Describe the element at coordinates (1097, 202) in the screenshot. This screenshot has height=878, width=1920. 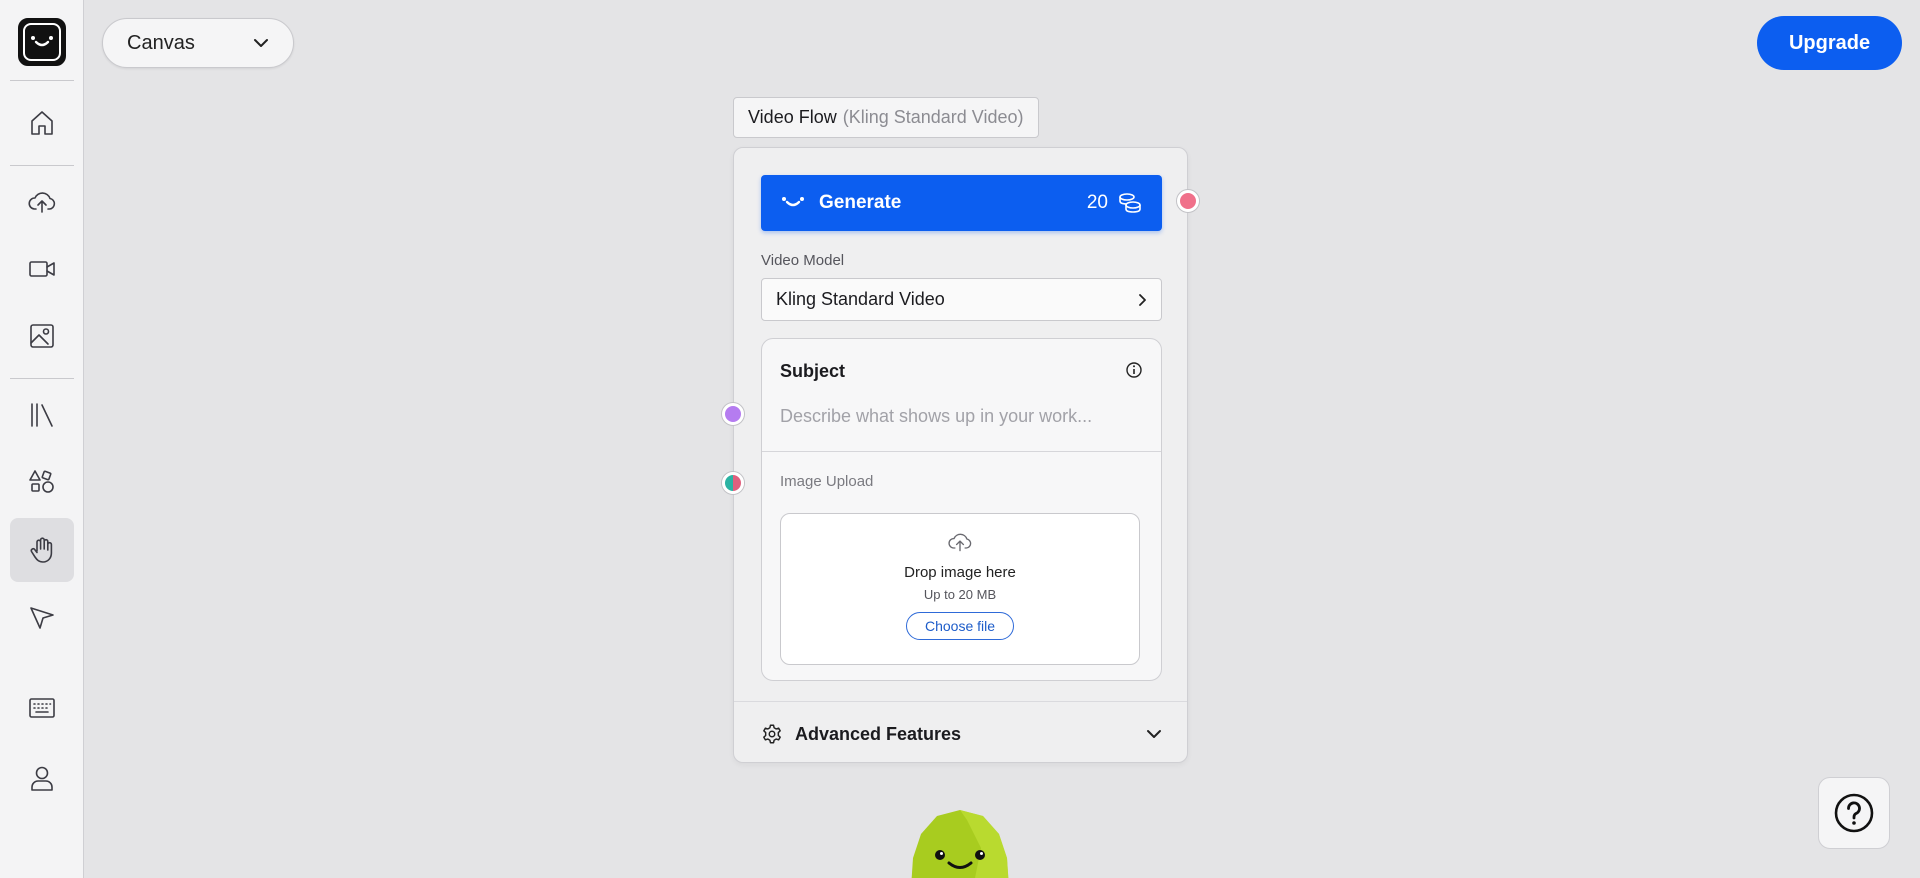
I see `credit-cost: 20` at that location.